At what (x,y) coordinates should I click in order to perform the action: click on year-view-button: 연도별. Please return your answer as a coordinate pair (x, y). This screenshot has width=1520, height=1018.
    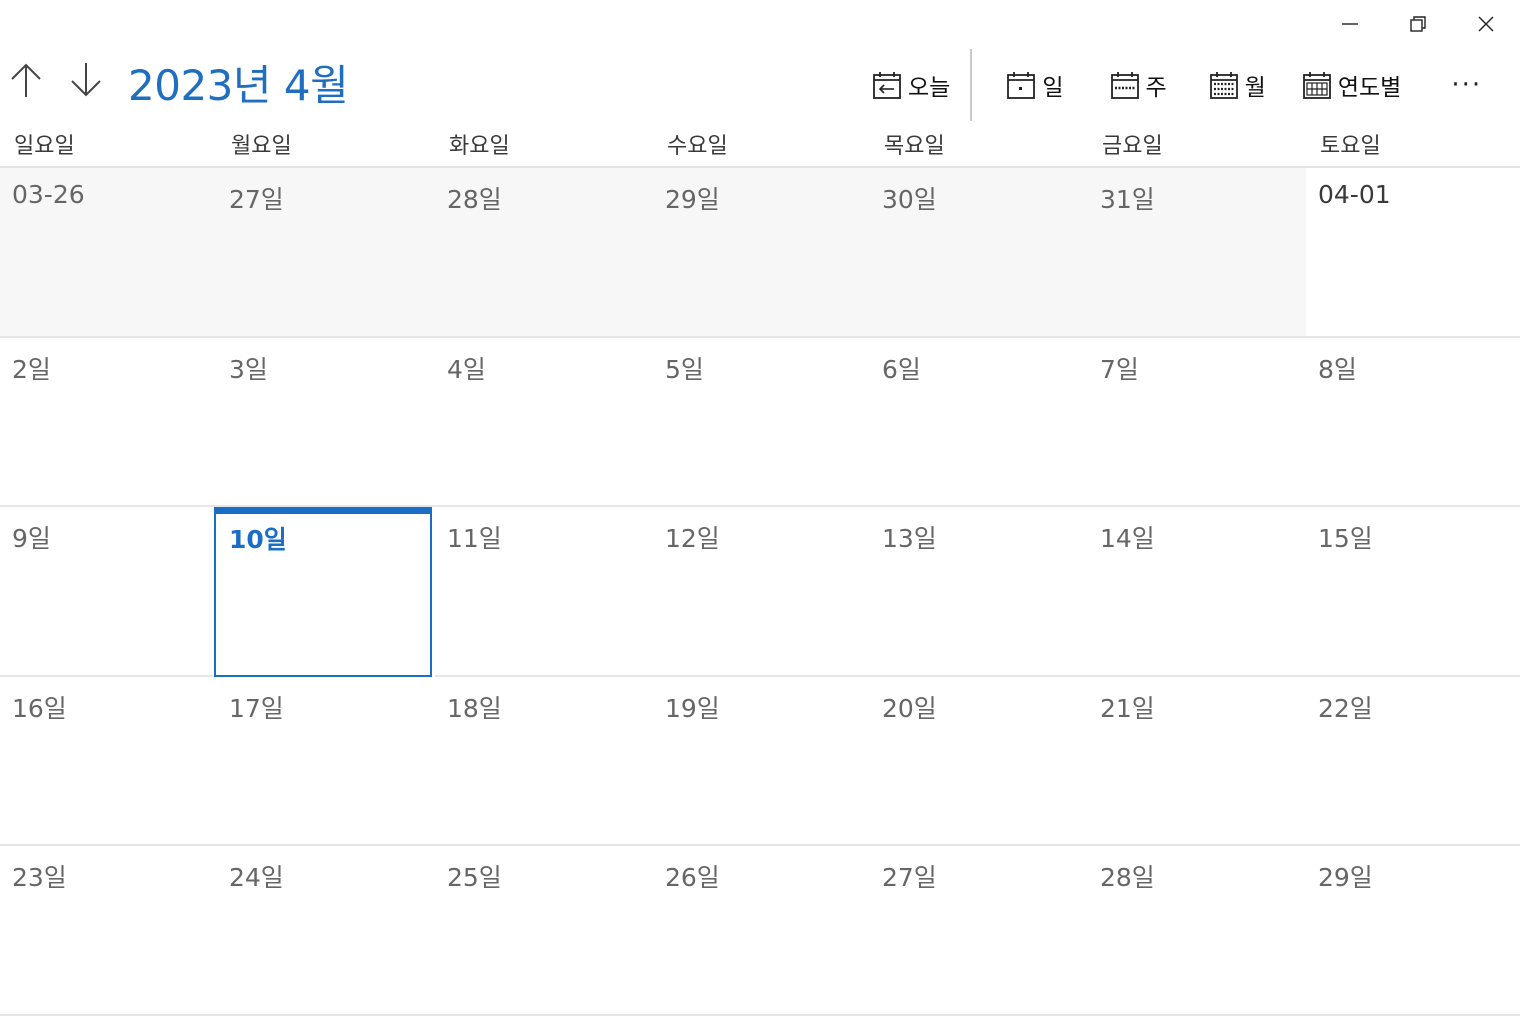
    Looking at the image, I should click on (1351, 85).